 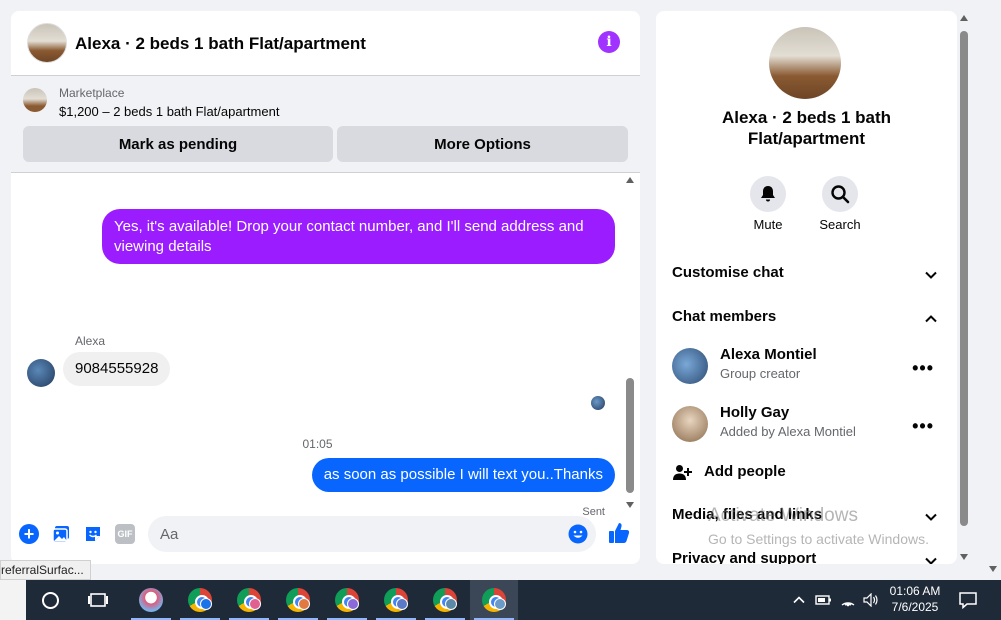 What do you see at coordinates (41, 373) in the screenshot?
I see `sender-avatar` at bounding box center [41, 373].